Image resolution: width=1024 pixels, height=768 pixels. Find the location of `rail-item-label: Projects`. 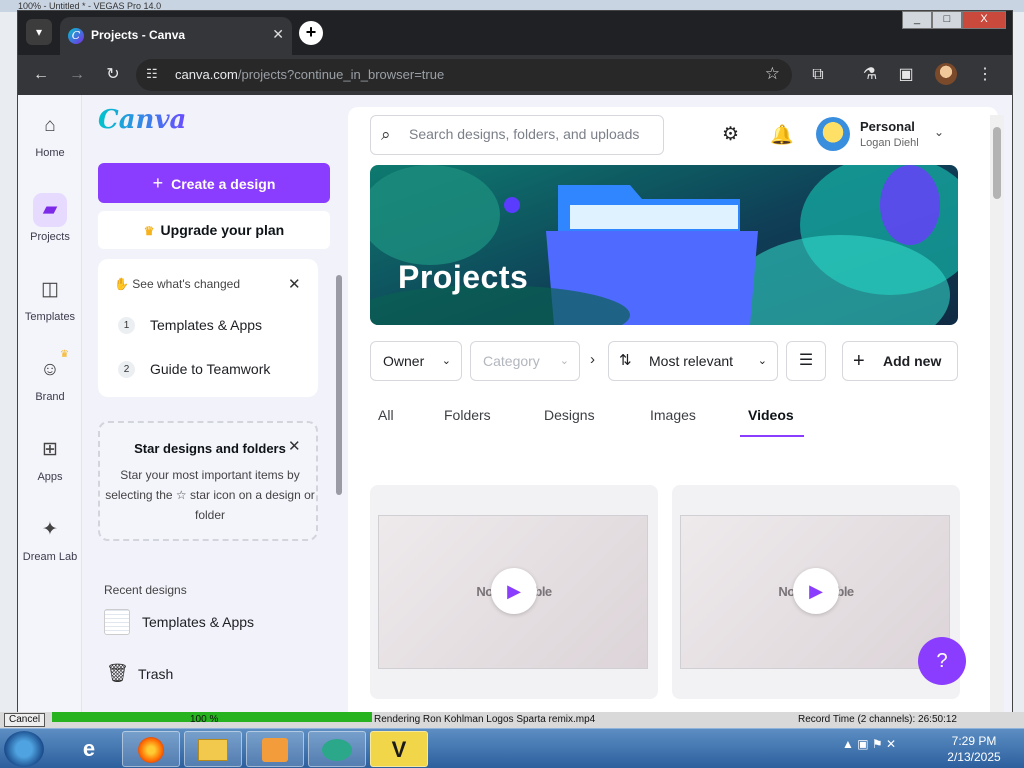

rail-item-label: Projects is located at coordinates (50, 237).